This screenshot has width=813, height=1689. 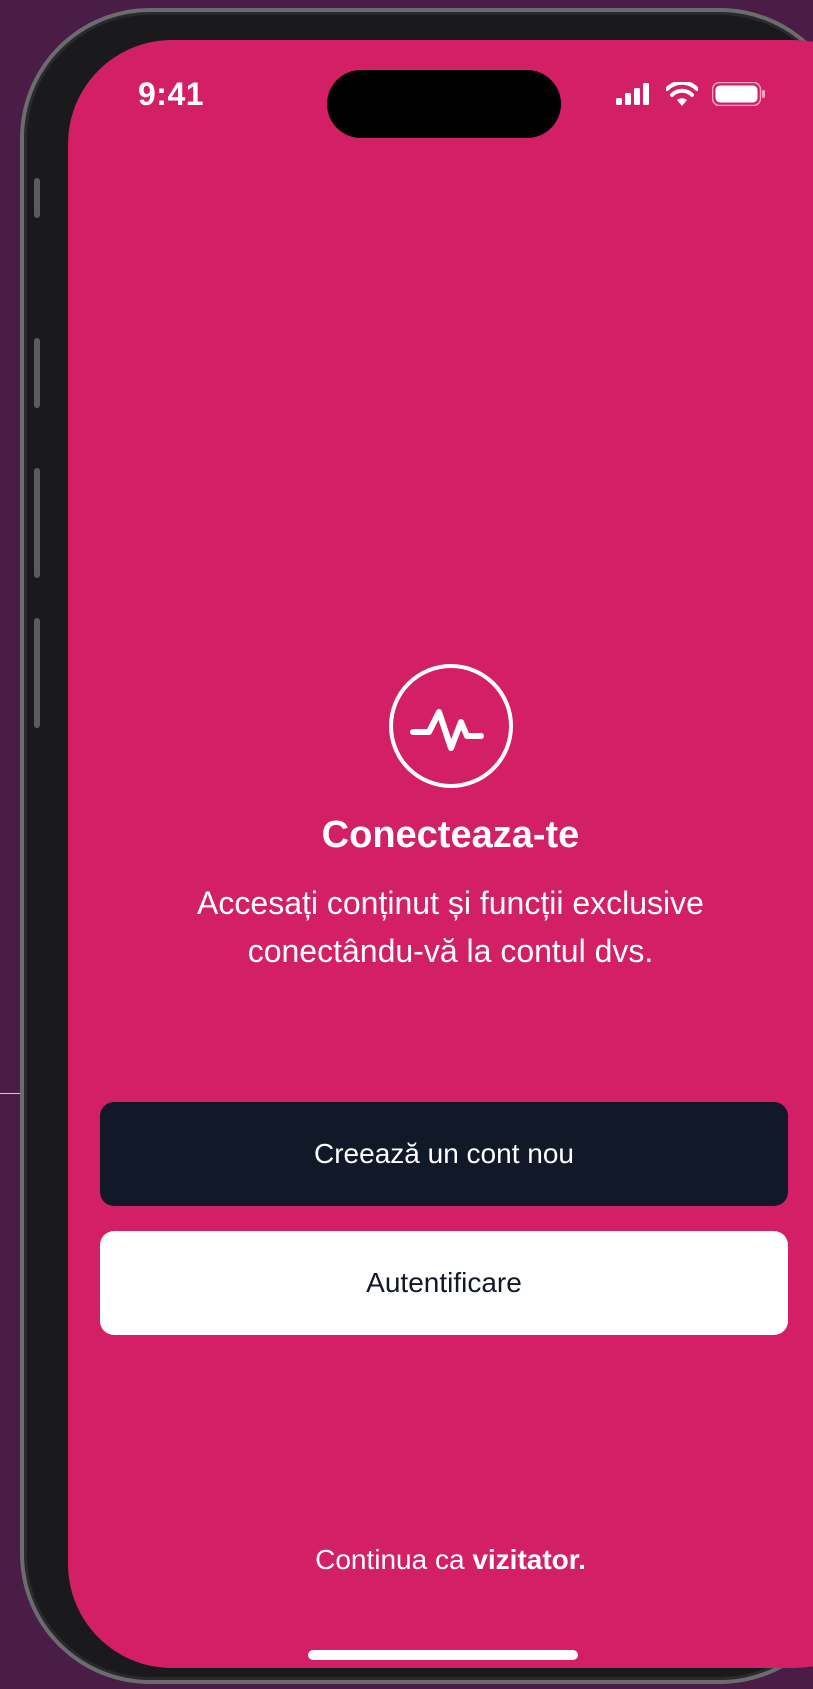 What do you see at coordinates (682, 95) in the screenshot?
I see `wifi-icon` at bounding box center [682, 95].